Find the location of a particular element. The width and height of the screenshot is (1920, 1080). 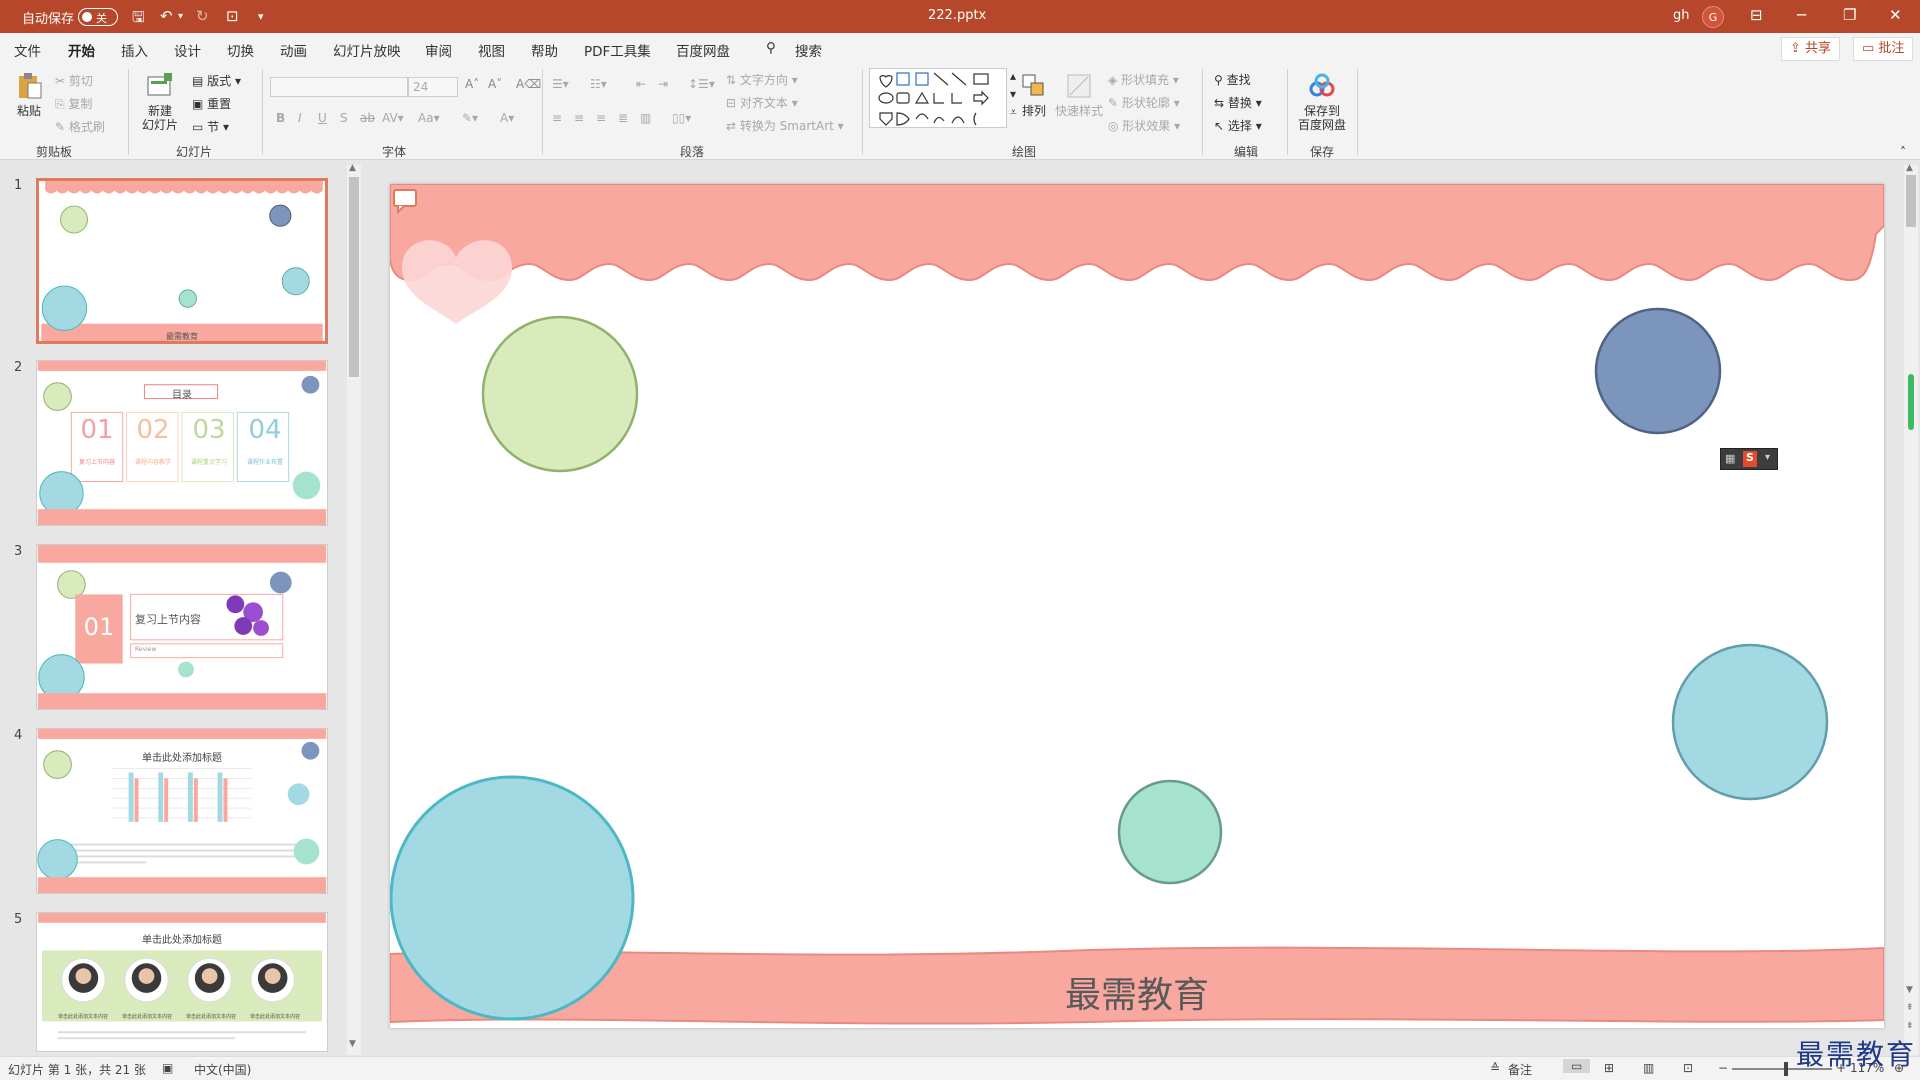

line-spacing-icon: ↕☰▾ is located at coordinates (701, 84).